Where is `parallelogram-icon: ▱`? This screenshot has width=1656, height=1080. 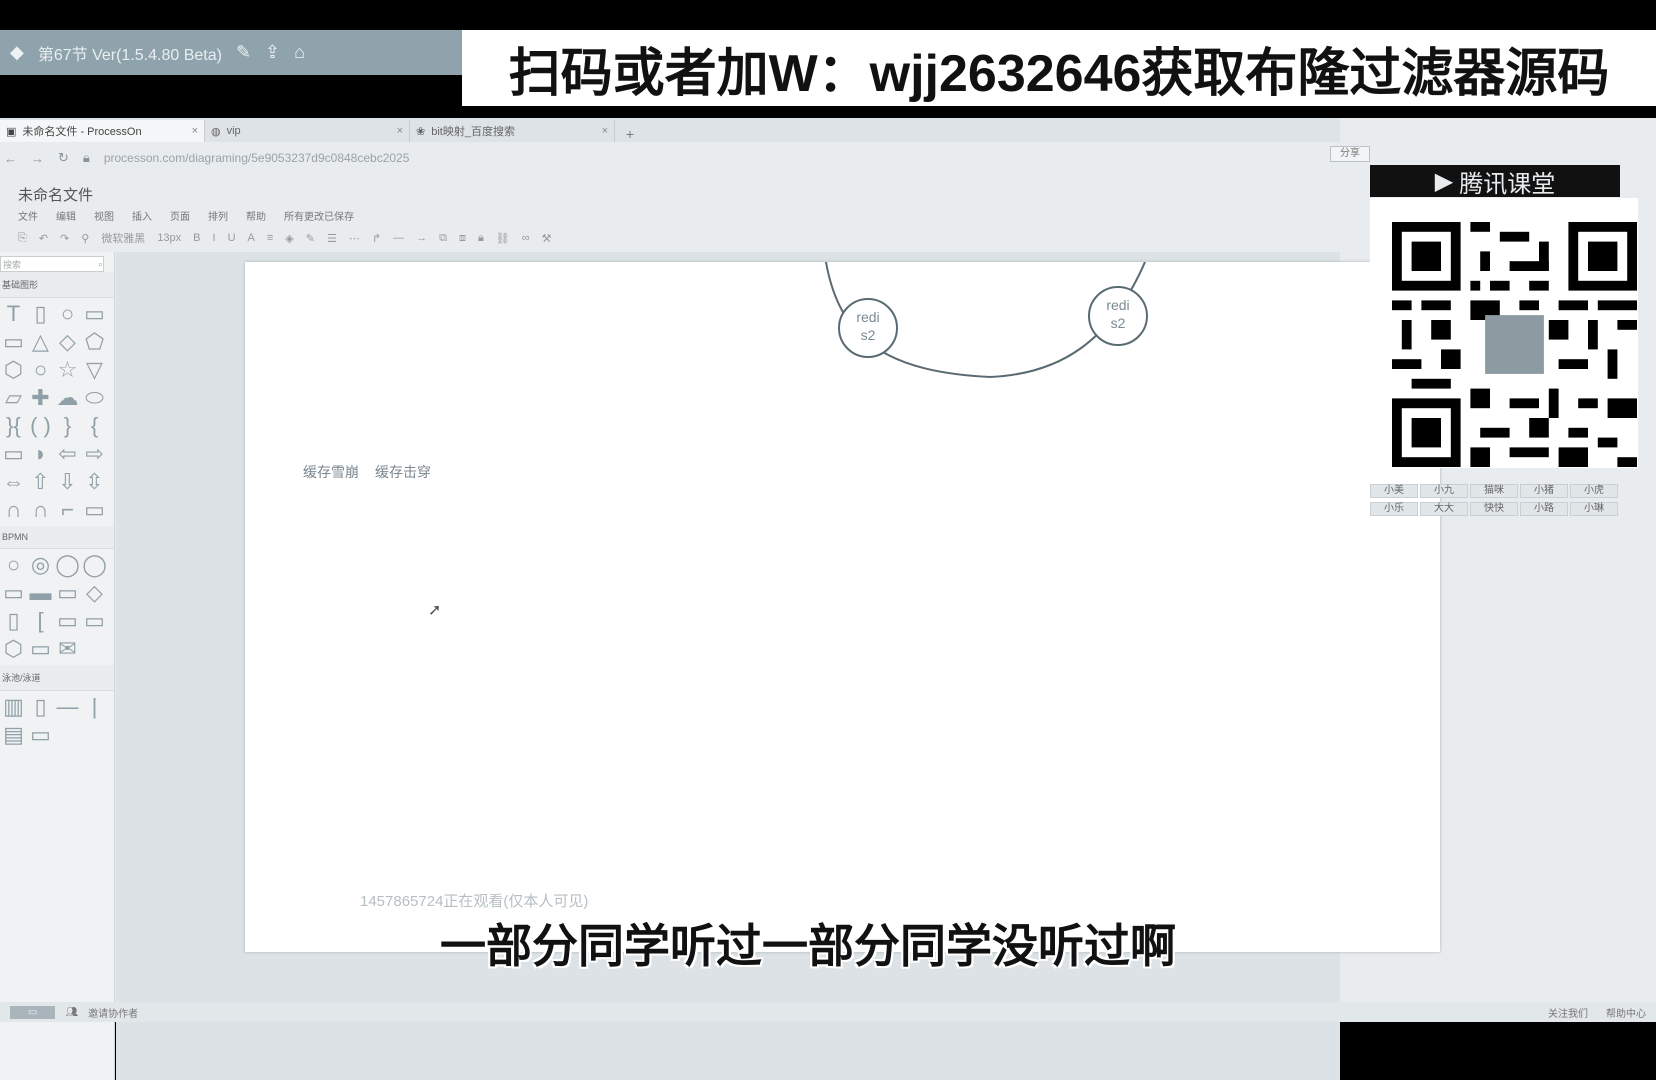
parallelogram-icon: ▱ is located at coordinates (13, 398).